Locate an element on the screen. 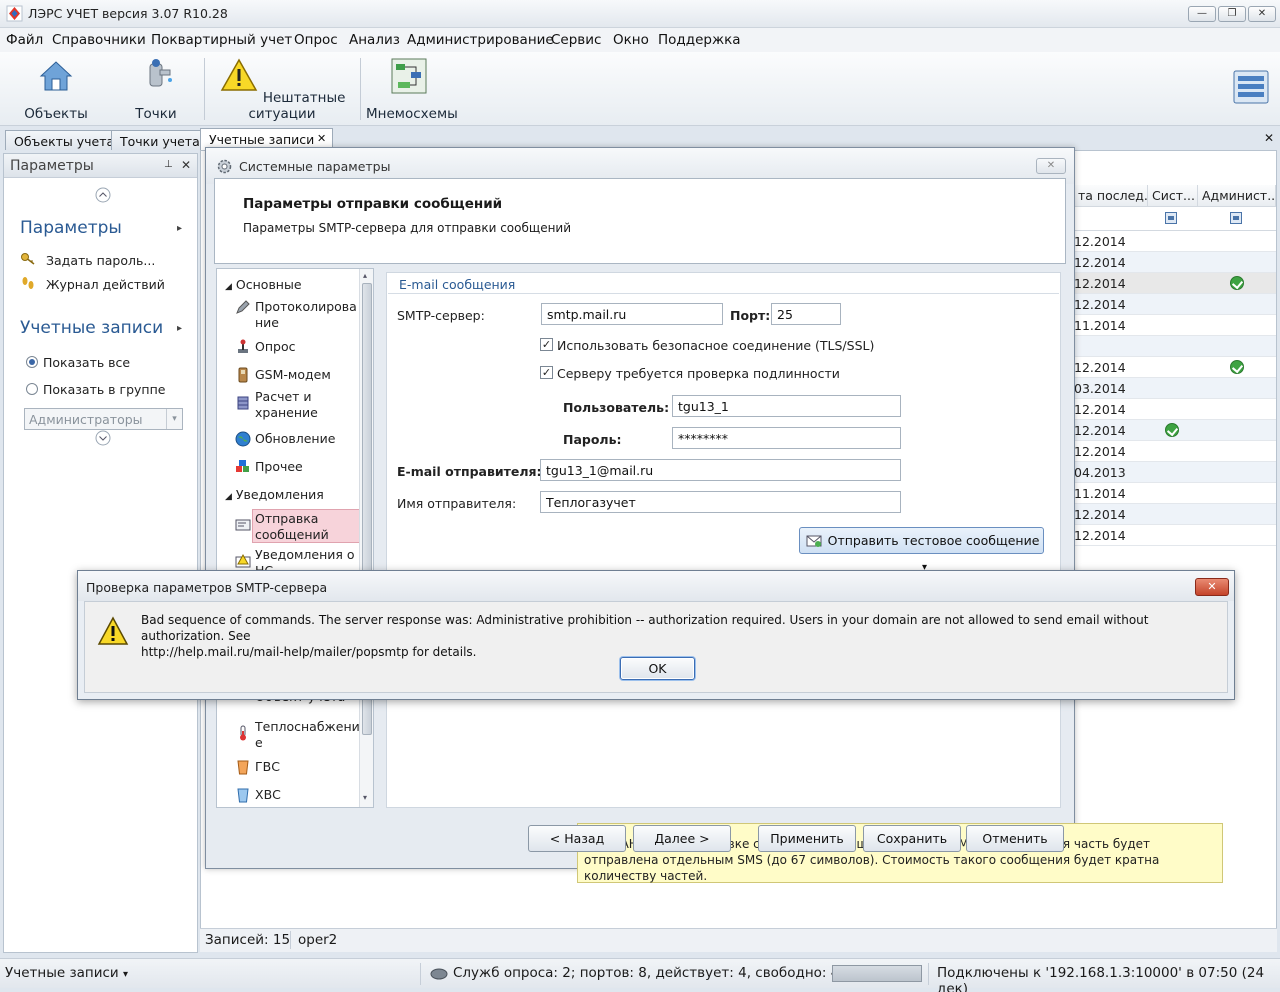 This screenshot has height=992, width=1280. nav-group-main: ◢ Основные is located at coordinates (263, 284).